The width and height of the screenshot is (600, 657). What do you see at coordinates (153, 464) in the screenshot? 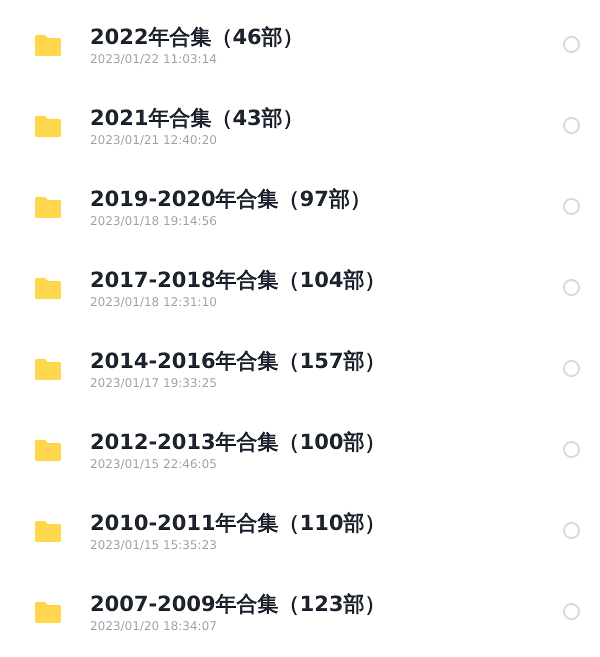
I see `modified-date: 2023/01/15 22:46:05` at bounding box center [153, 464].